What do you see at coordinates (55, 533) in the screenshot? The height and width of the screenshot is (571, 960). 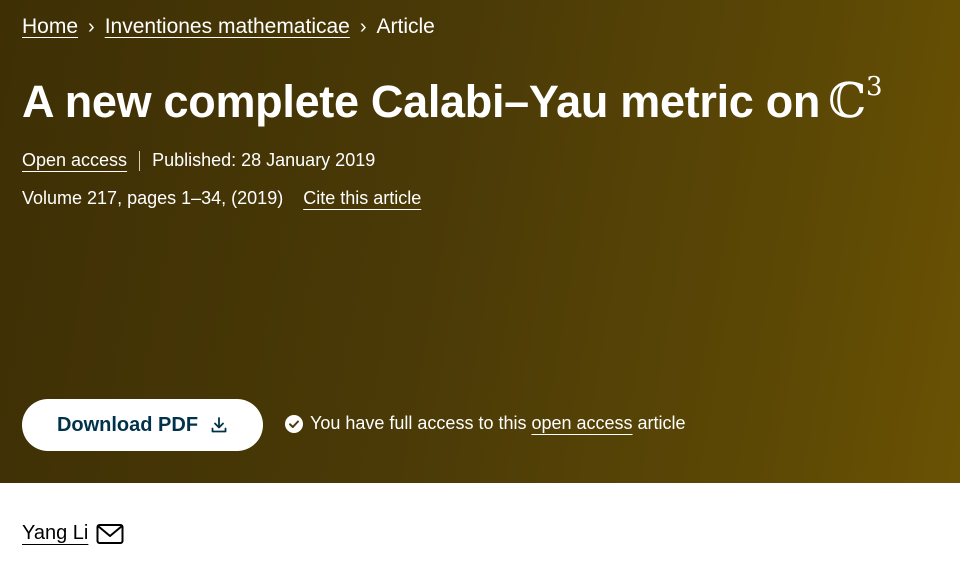 I see `author-name-link: Yang Li` at bounding box center [55, 533].